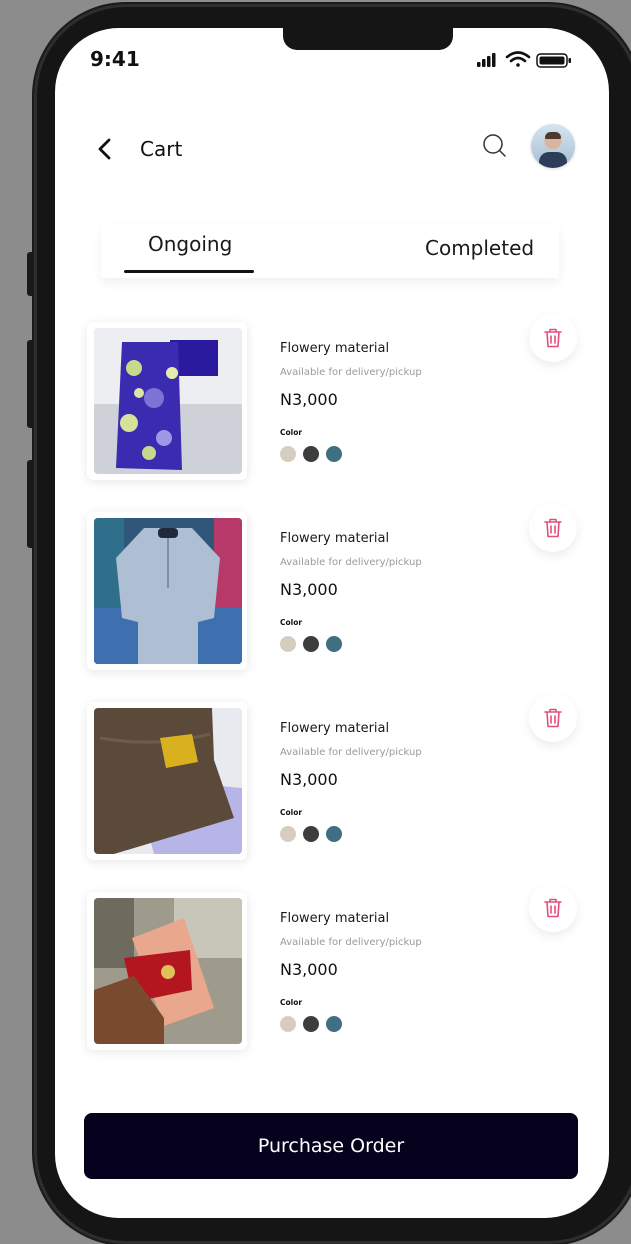  I want to click on page-title: Cart, so click(161, 149).